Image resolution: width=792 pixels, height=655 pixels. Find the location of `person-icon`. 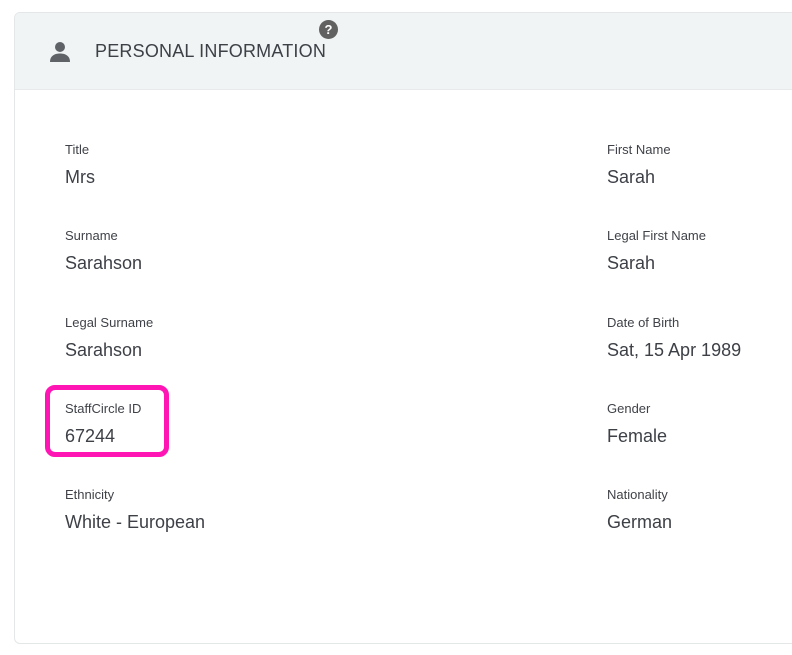

person-icon is located at coordinates (60, 52).